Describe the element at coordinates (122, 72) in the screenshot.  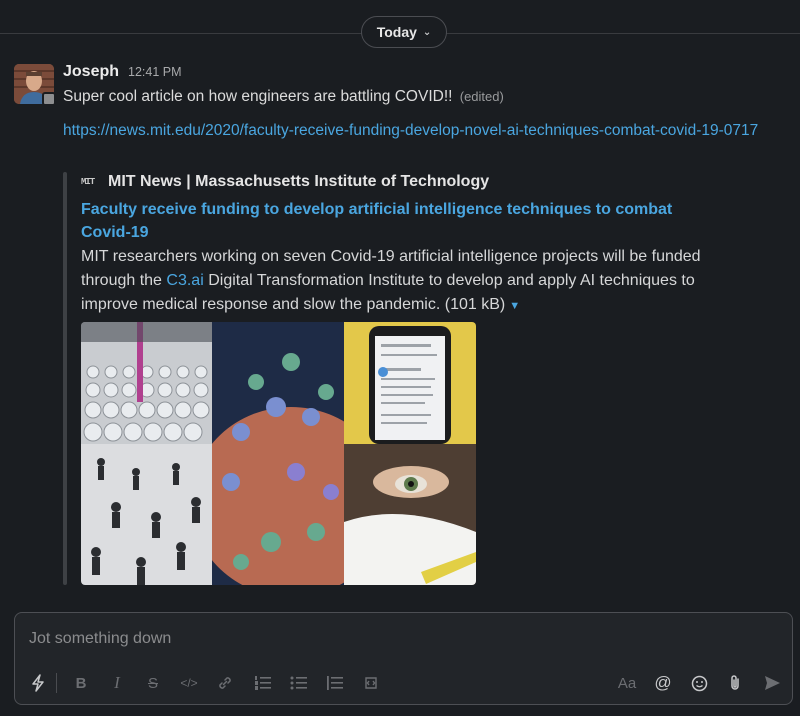
I see `message-header: Joseph 12:41 PM` at that location.